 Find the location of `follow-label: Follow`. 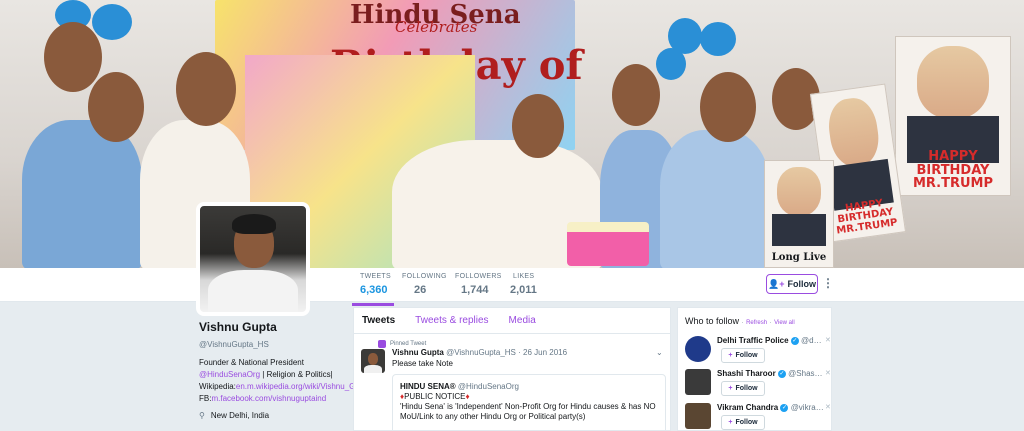

follow-label: Follow is located at coordinates (801, 284).